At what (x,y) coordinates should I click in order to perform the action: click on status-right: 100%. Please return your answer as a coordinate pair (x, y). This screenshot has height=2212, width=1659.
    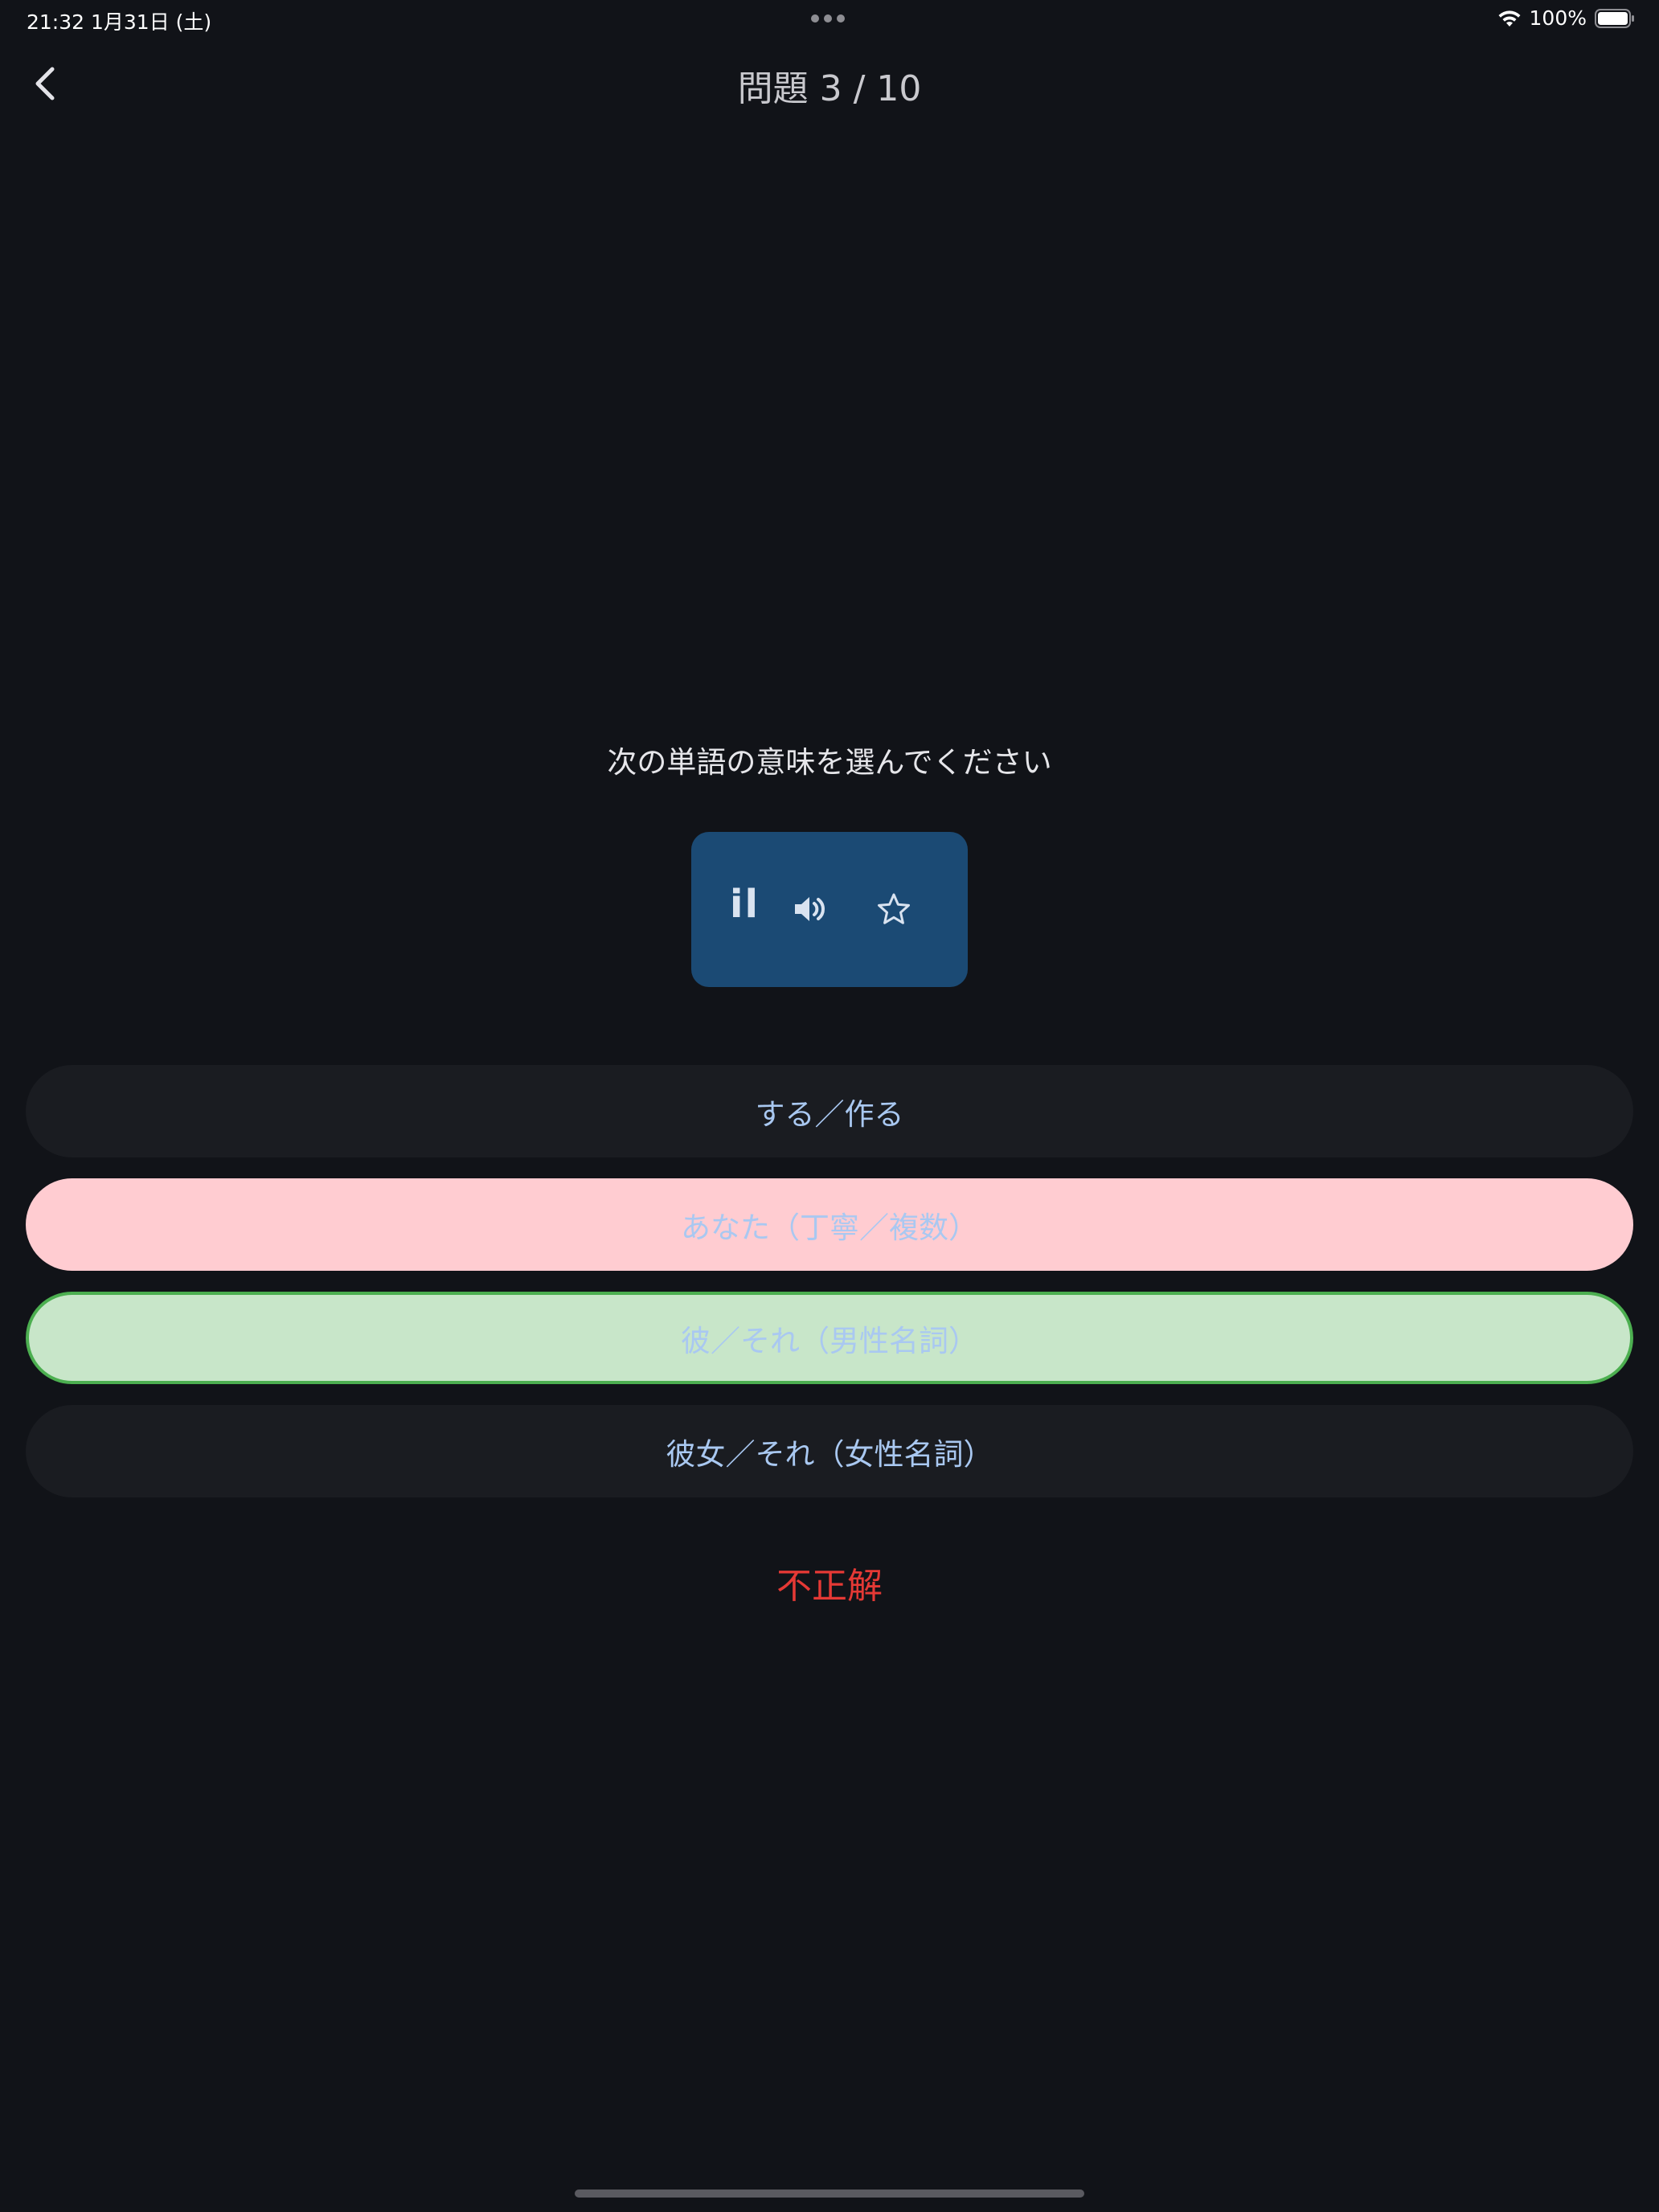
    Looking at the image, I should click on (1566, 18).